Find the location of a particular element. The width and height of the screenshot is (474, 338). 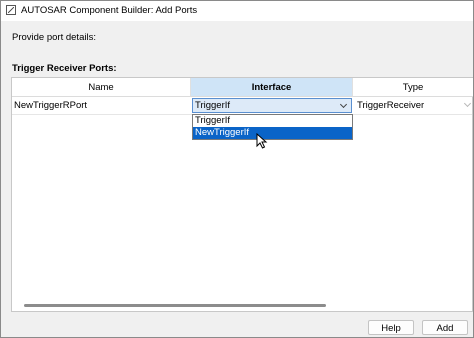

column-header-type: Type is located at coordinates (413, 87).